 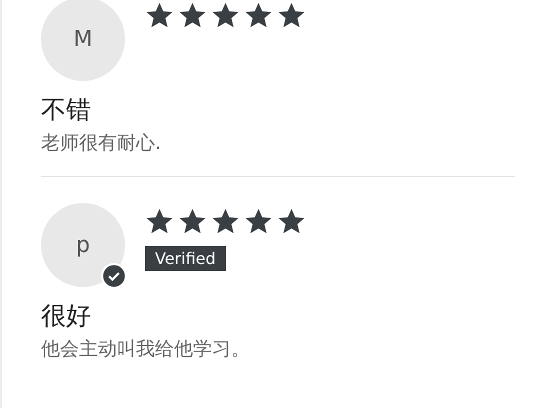 What do you see at coordinates (66, 316) in the screenshot?
I see `review-title: 很好` at bounding box center [66, 316].